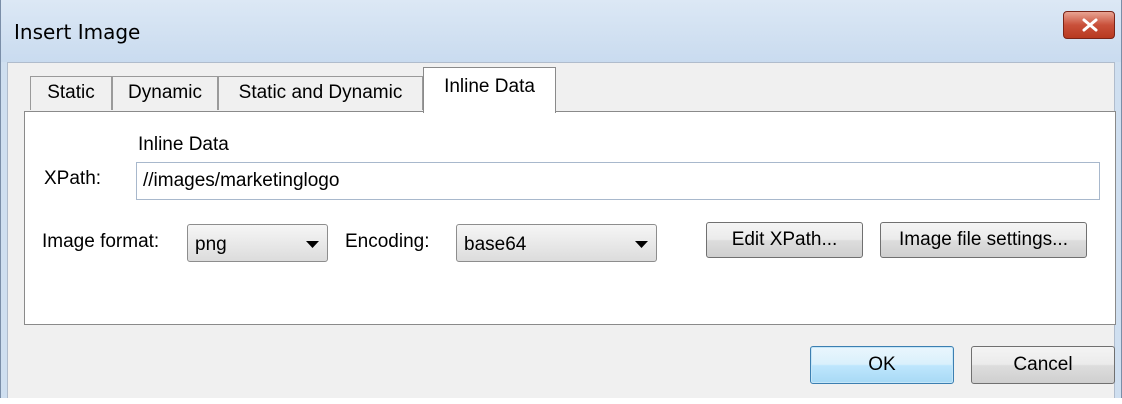 This screenshot has width=1122, height=404. What do you see at coordinates (561, 401) in the screenshot?
I see `bottom-edge` at bounding box center [561, 401].